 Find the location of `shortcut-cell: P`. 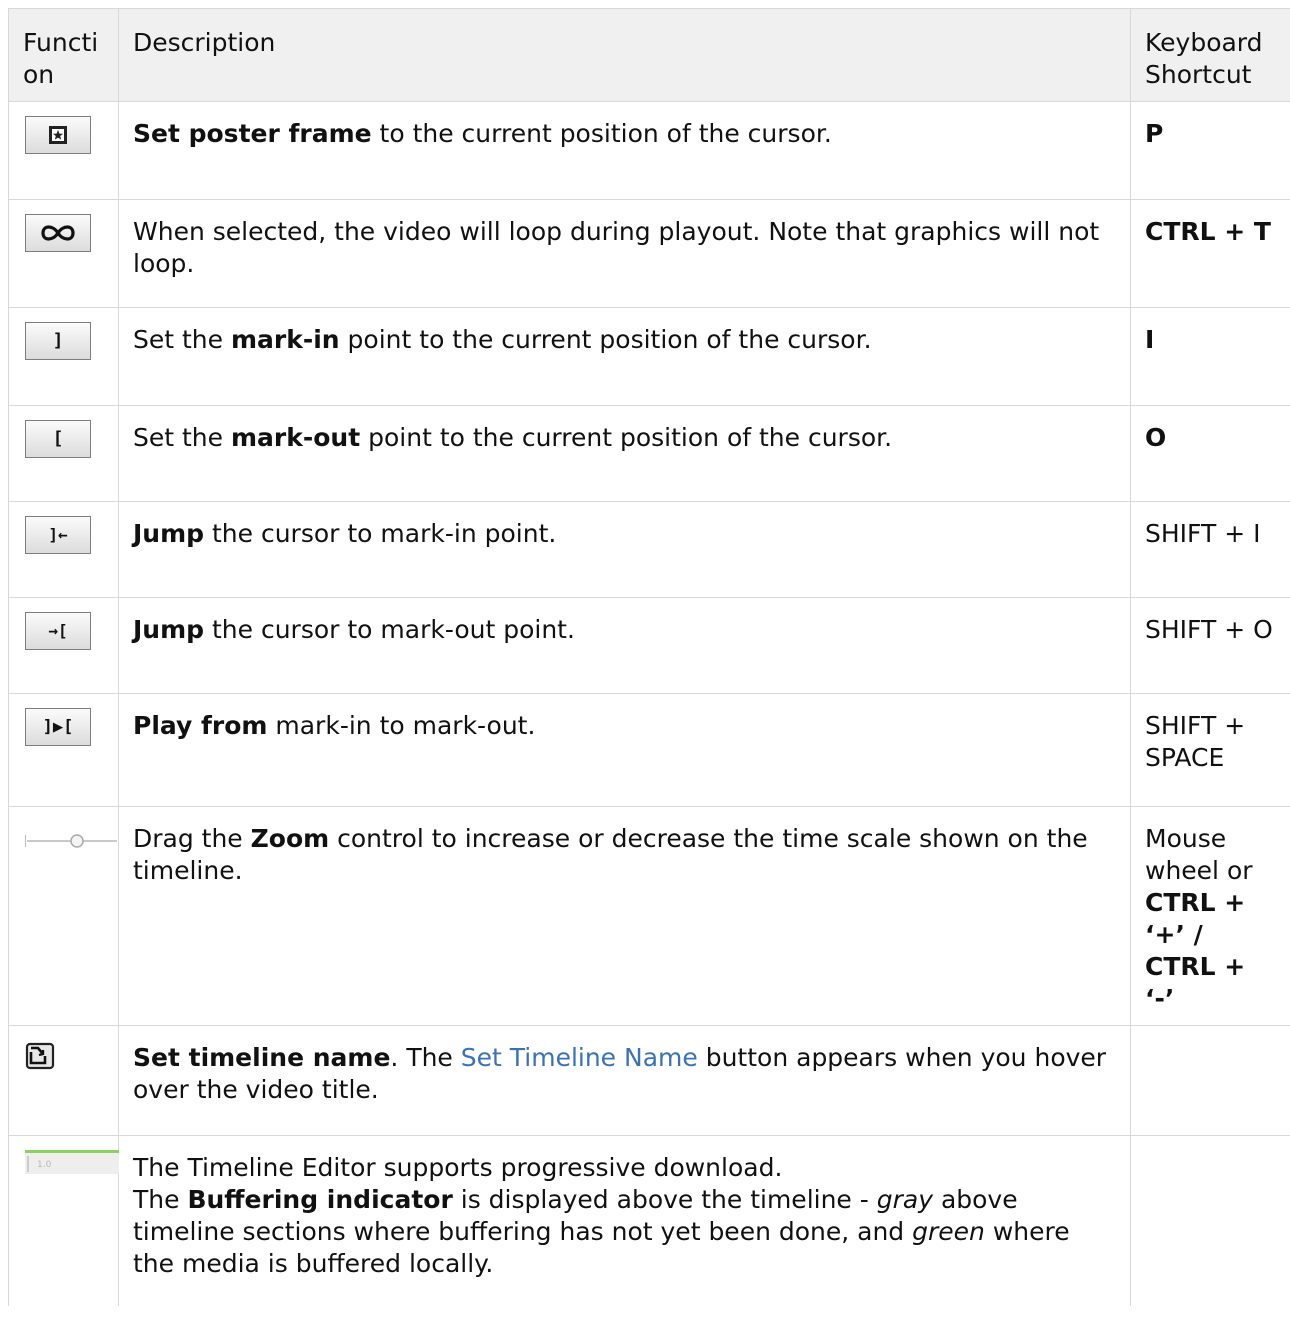

shortcut-cell: P is located at coordinates (1210, 150).